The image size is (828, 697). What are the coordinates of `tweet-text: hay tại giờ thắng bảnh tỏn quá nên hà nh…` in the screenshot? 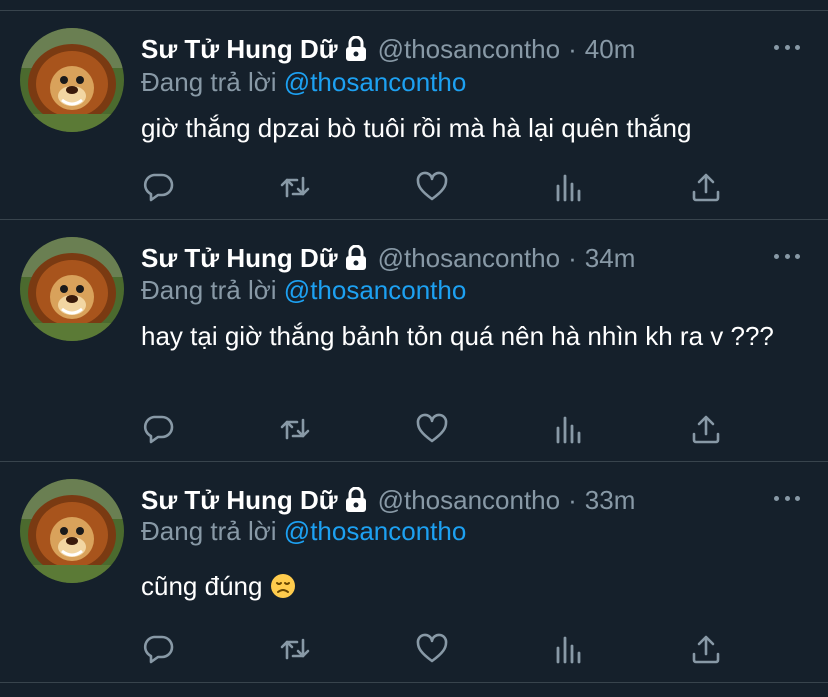 It's located at (457, 336).